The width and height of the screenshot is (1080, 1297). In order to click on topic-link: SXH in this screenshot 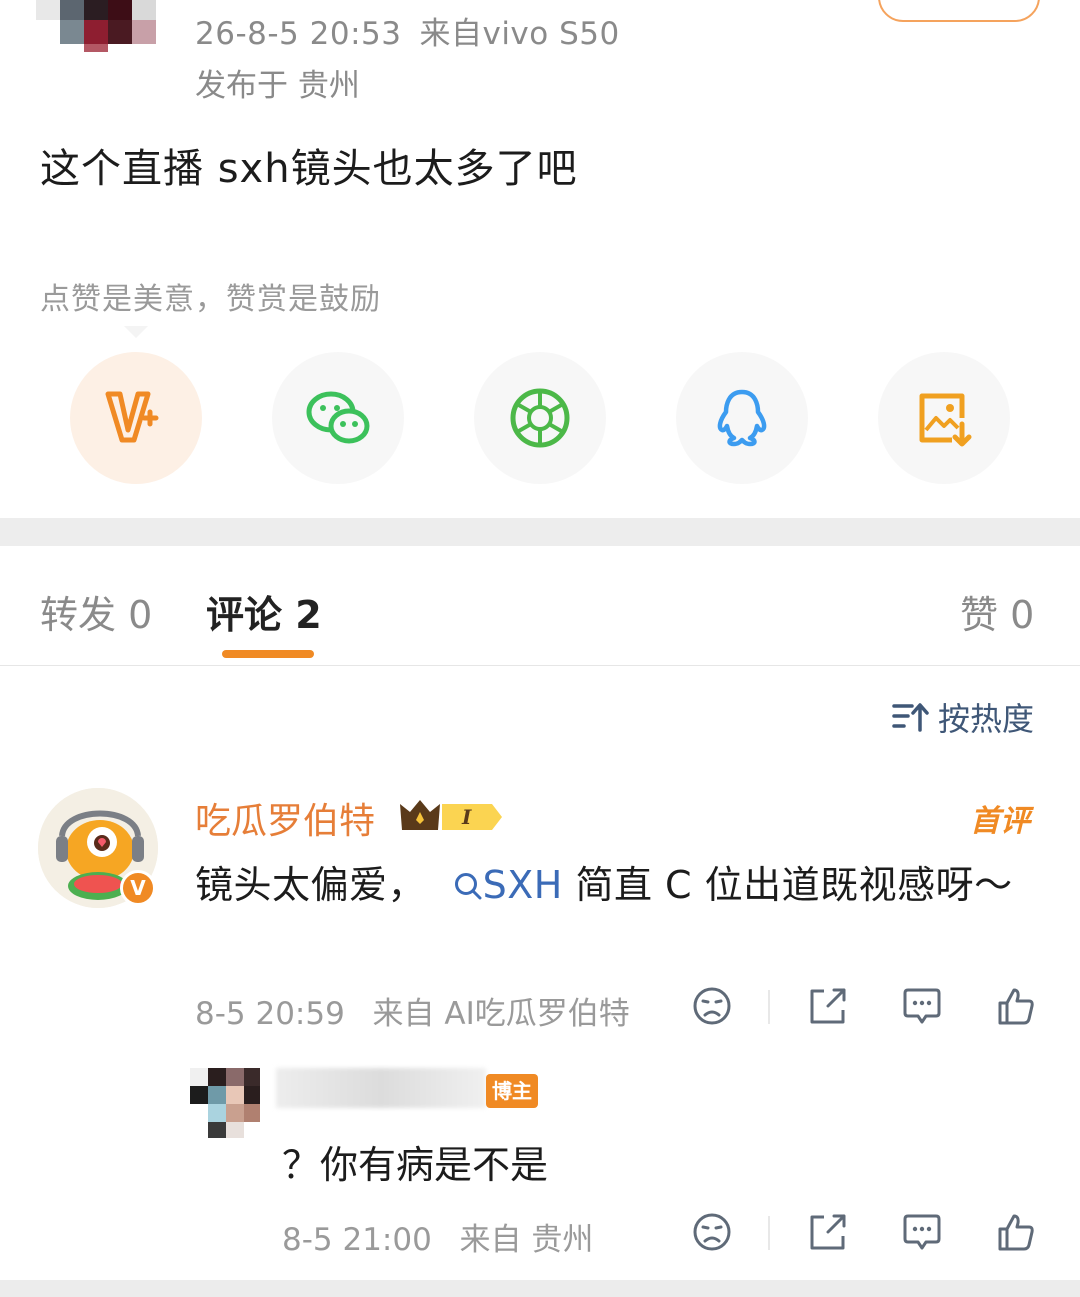, I will do `click(507, 885)`.